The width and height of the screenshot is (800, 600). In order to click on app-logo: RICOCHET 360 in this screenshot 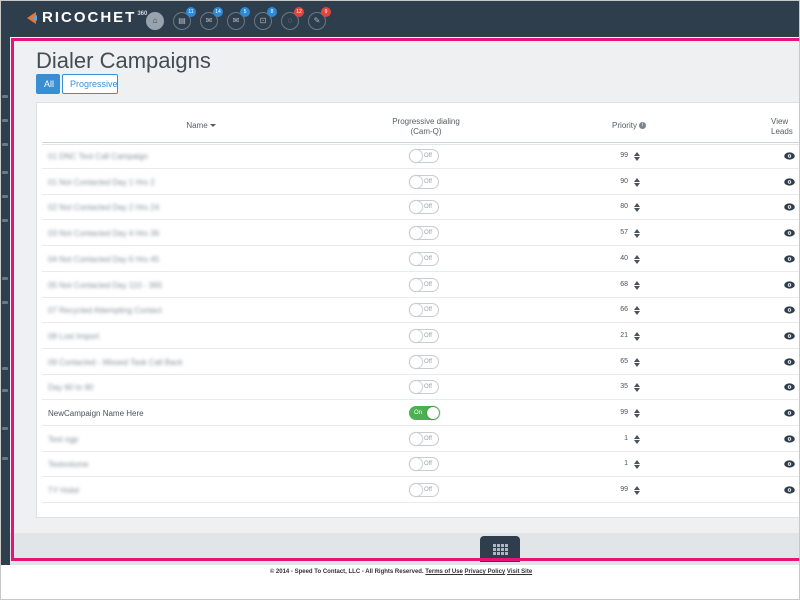, I will do `click(87, 18)`.